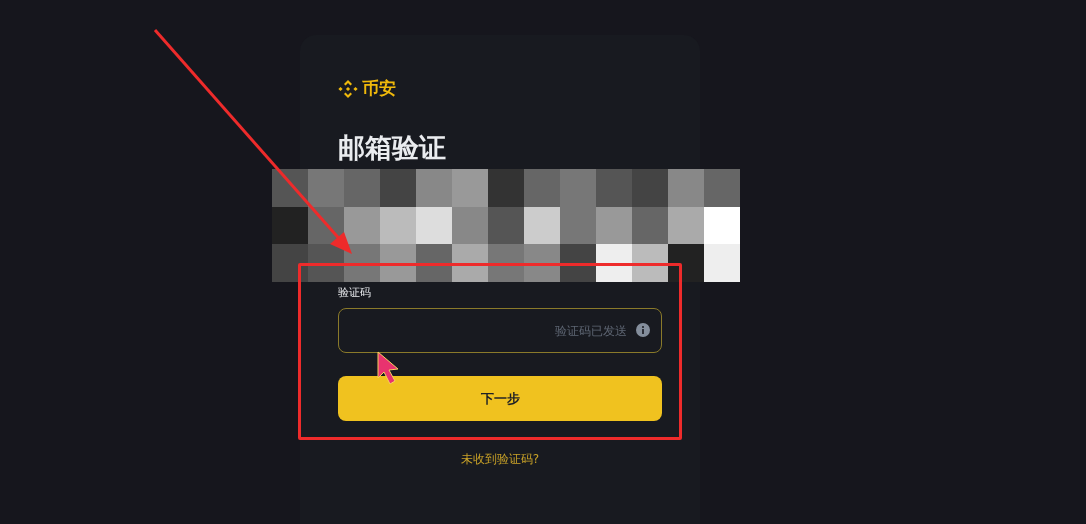 This screenshot has width=1086, height=524. Describe the element at coordinates (355, 293) in the screenshot. I see `field-label: 验证码` at that location.